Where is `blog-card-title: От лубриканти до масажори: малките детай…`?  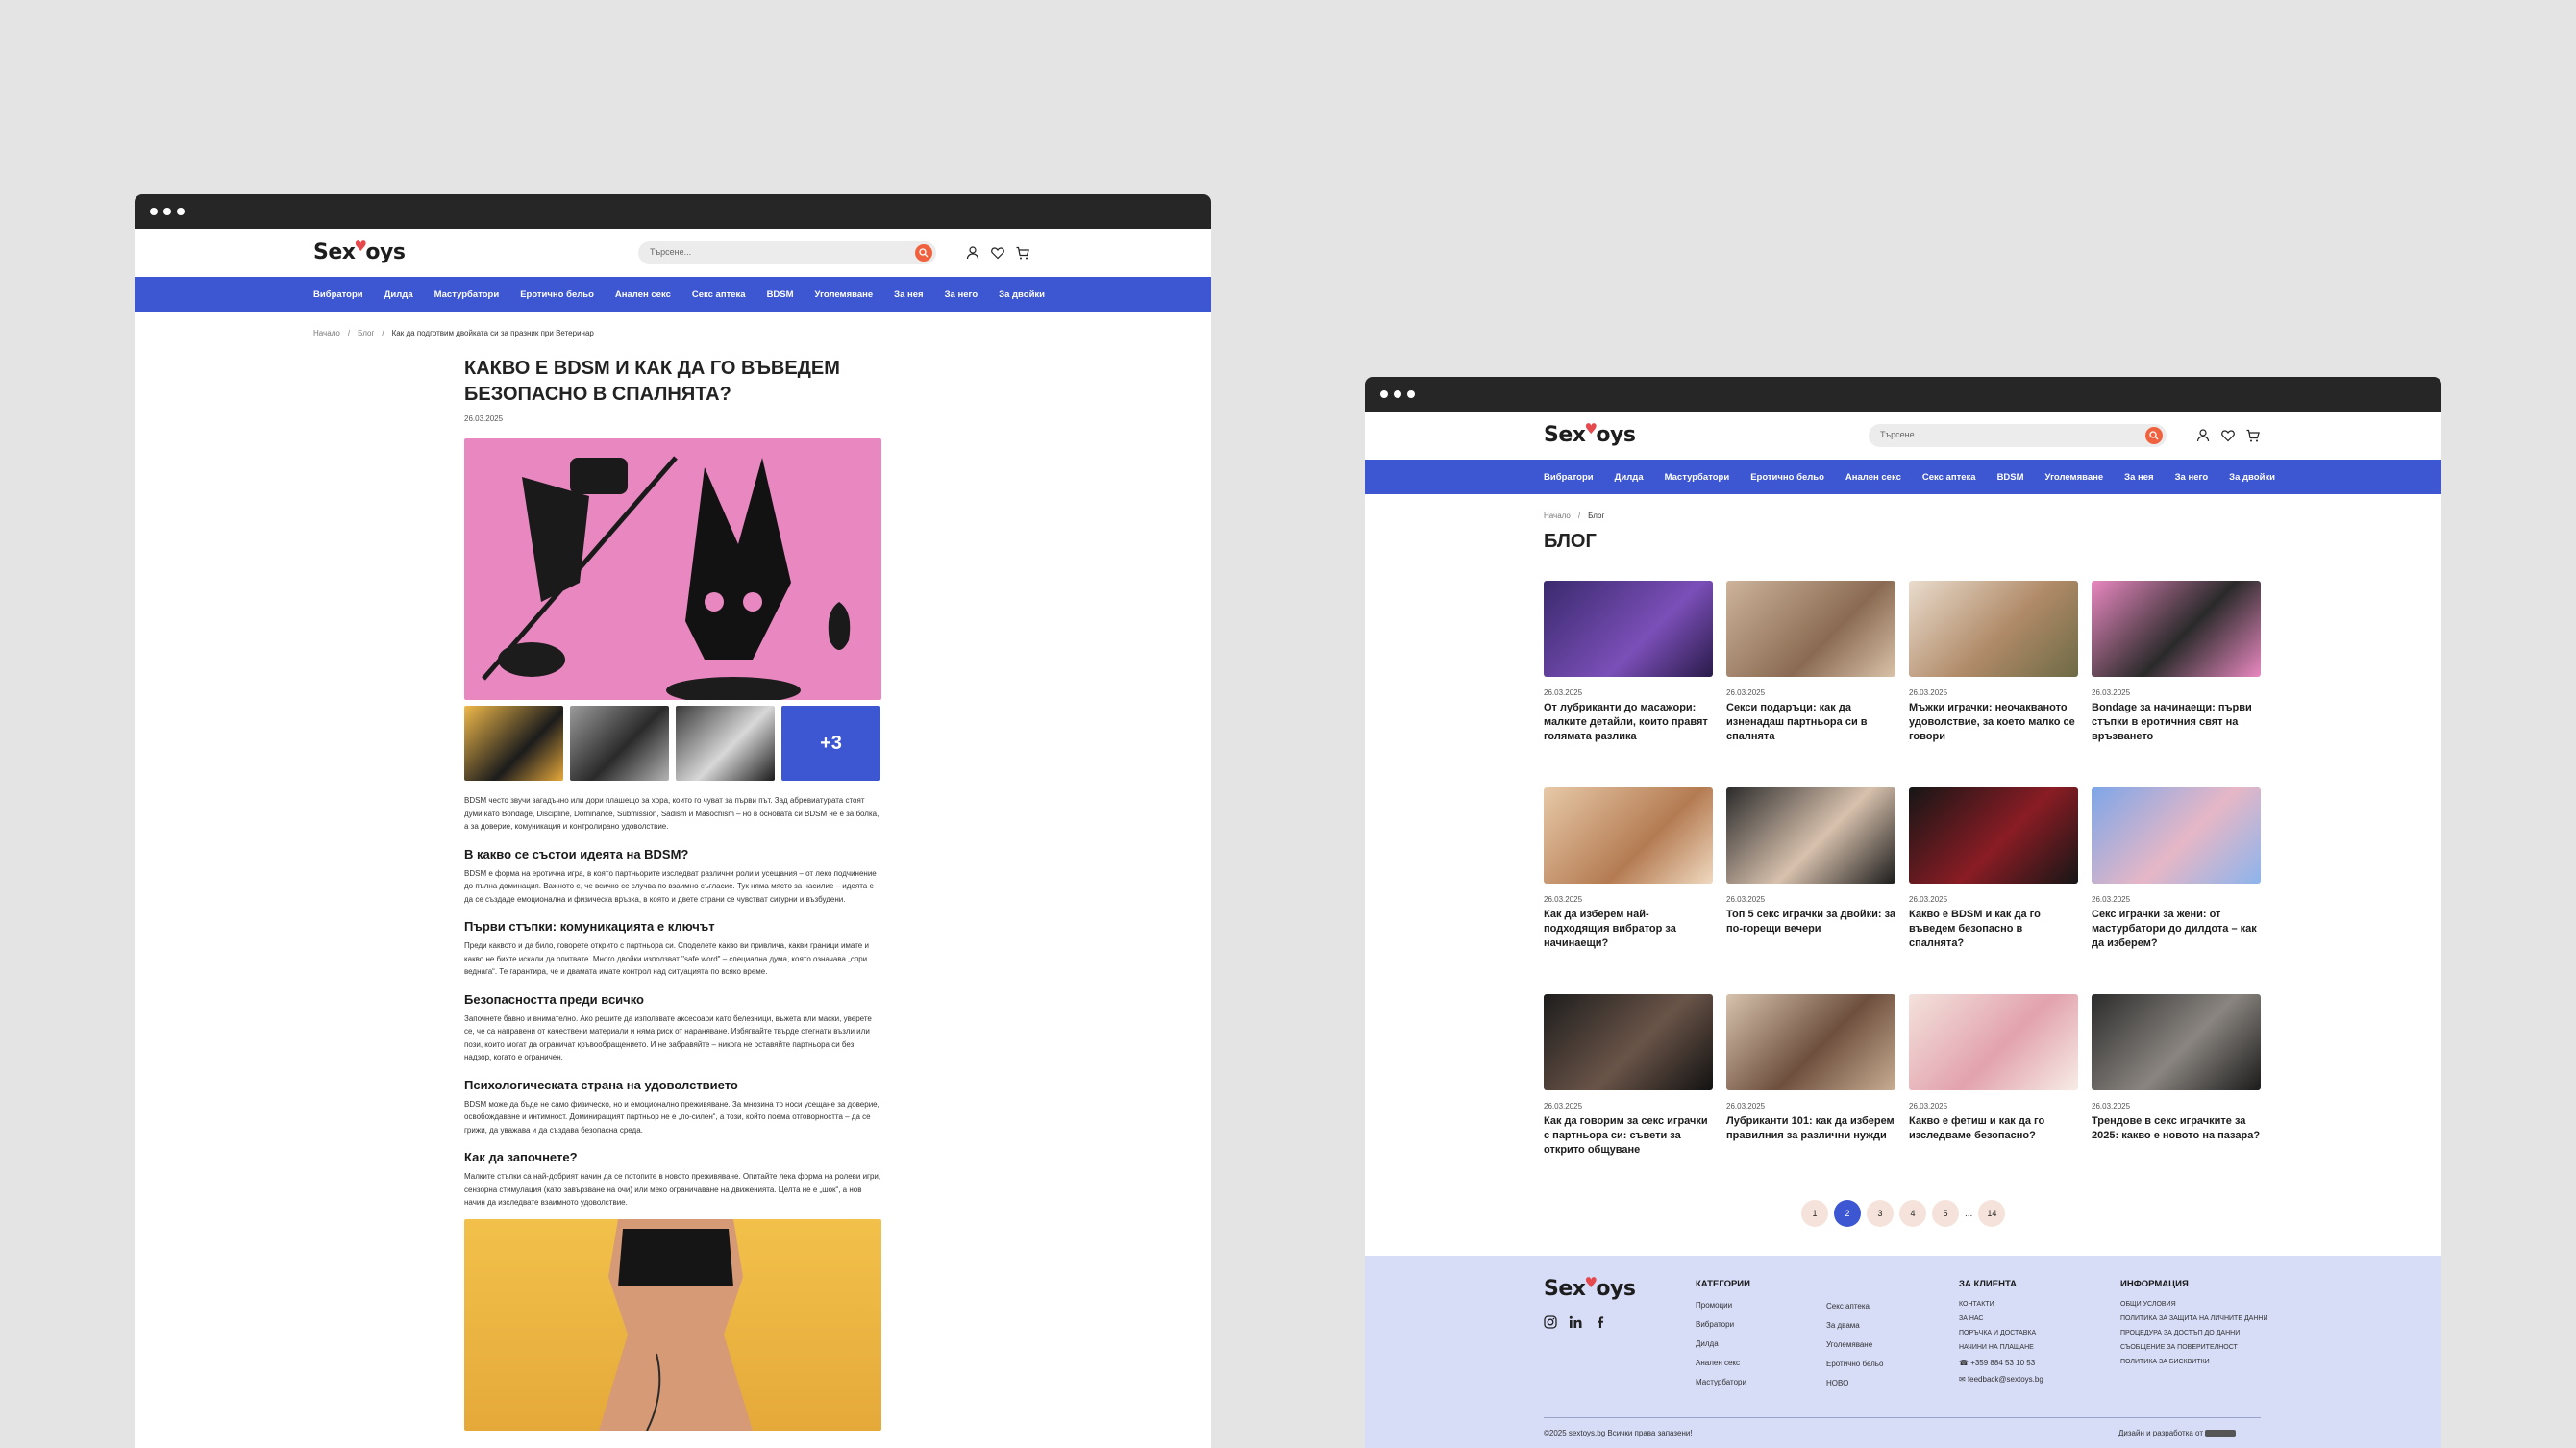
blog-card-title: От лубриканти до масажори: малките детай… is located at coordinates (1629, 733).